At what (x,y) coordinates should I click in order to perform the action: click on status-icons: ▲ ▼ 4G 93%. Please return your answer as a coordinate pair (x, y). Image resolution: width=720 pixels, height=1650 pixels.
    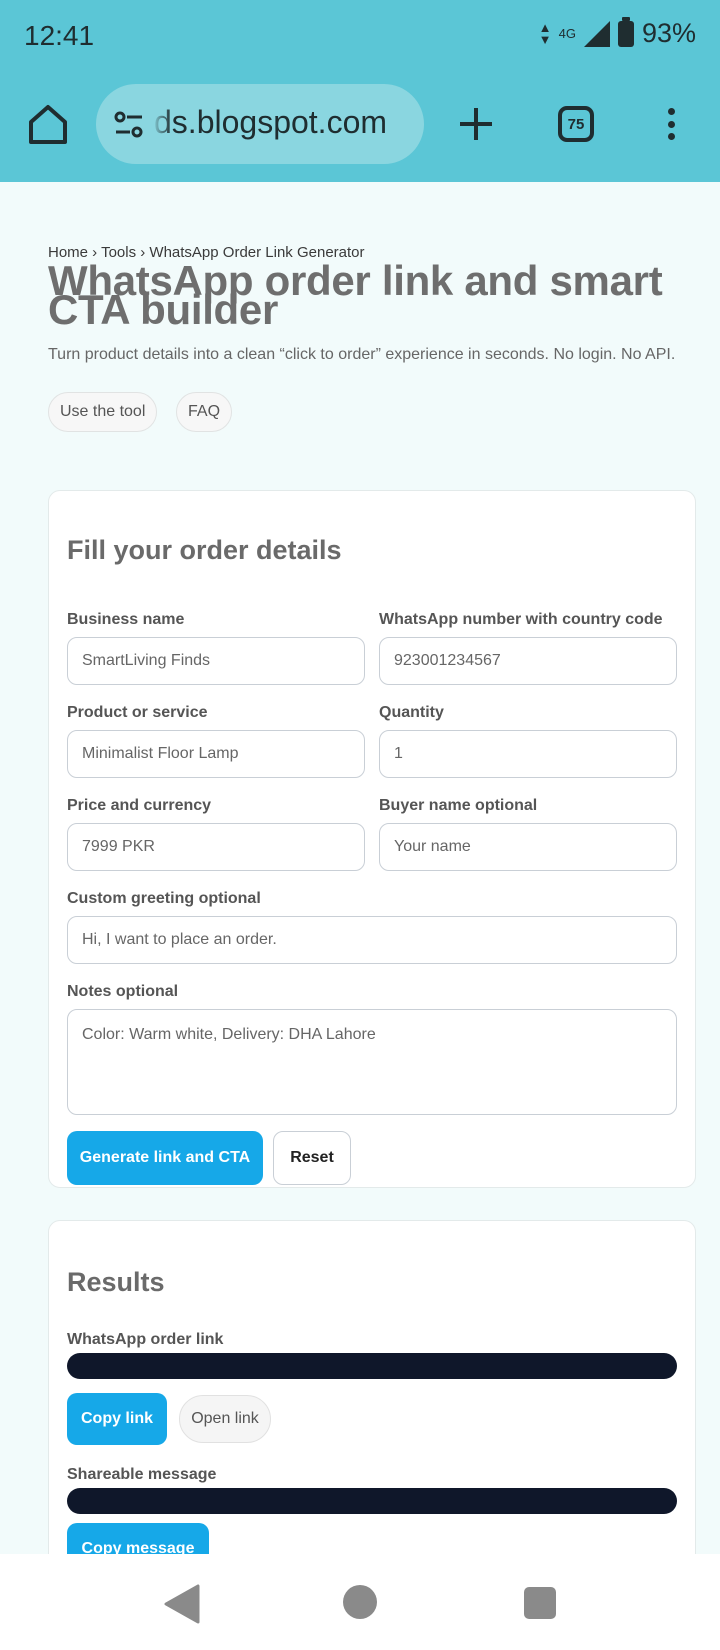
    Looking at the image, I should click on (617, 32).